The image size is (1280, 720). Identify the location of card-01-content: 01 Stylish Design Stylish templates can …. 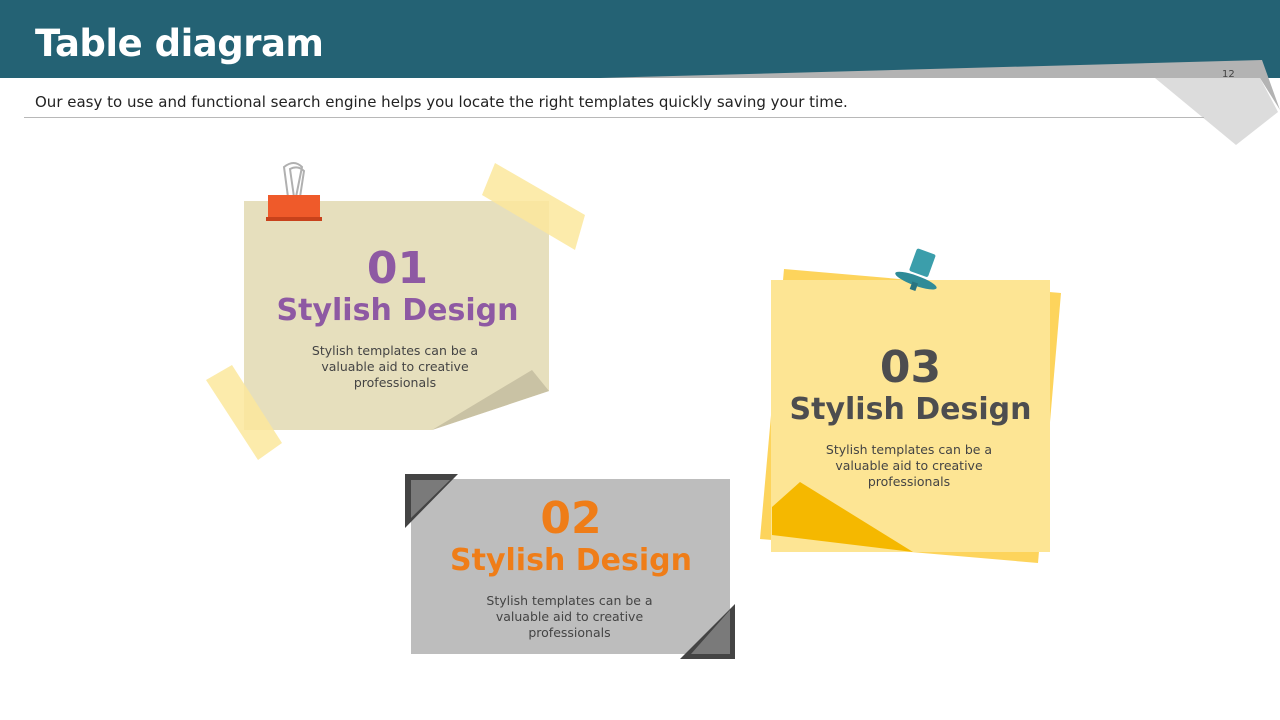
(397, 318).